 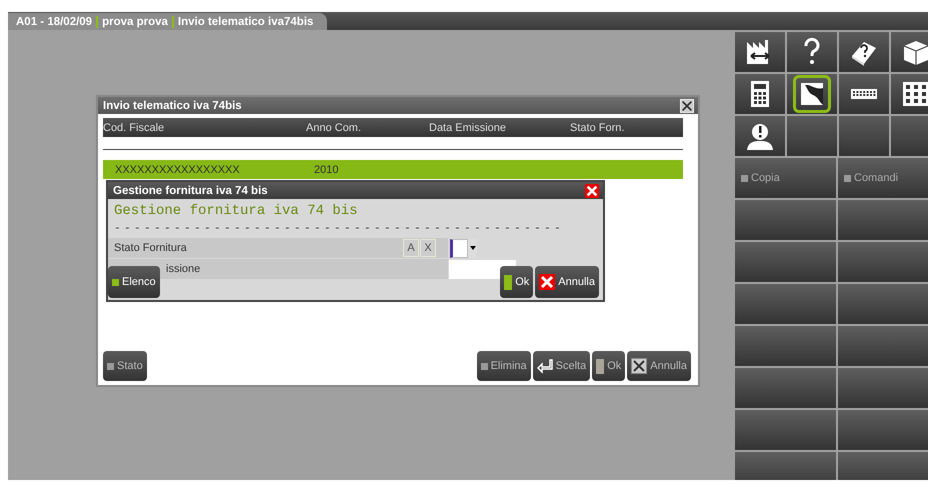 I want to click on tab-label: prova prova, so click(x=135, y=22).